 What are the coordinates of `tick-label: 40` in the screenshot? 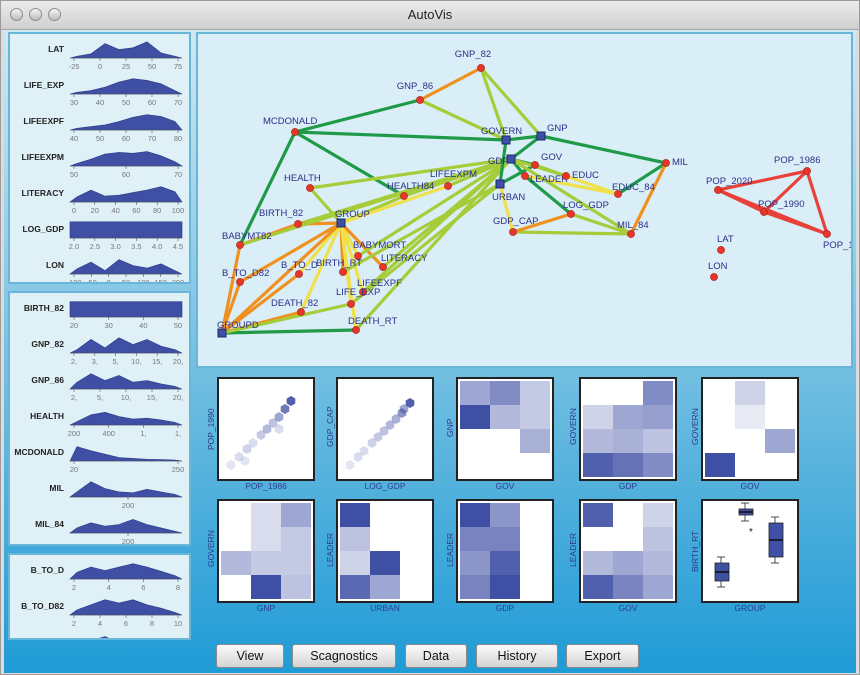 It's located at (100, 102).